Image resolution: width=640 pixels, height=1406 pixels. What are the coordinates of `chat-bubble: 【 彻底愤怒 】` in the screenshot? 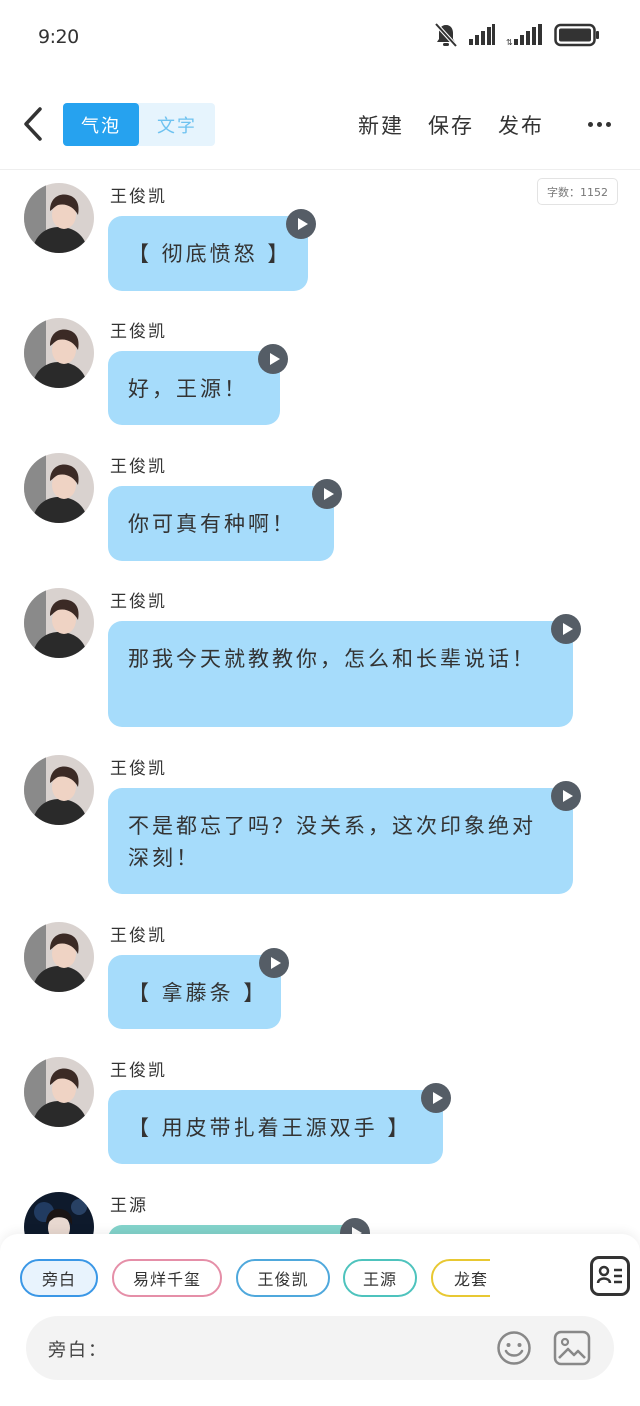 It's located at (208, 253).